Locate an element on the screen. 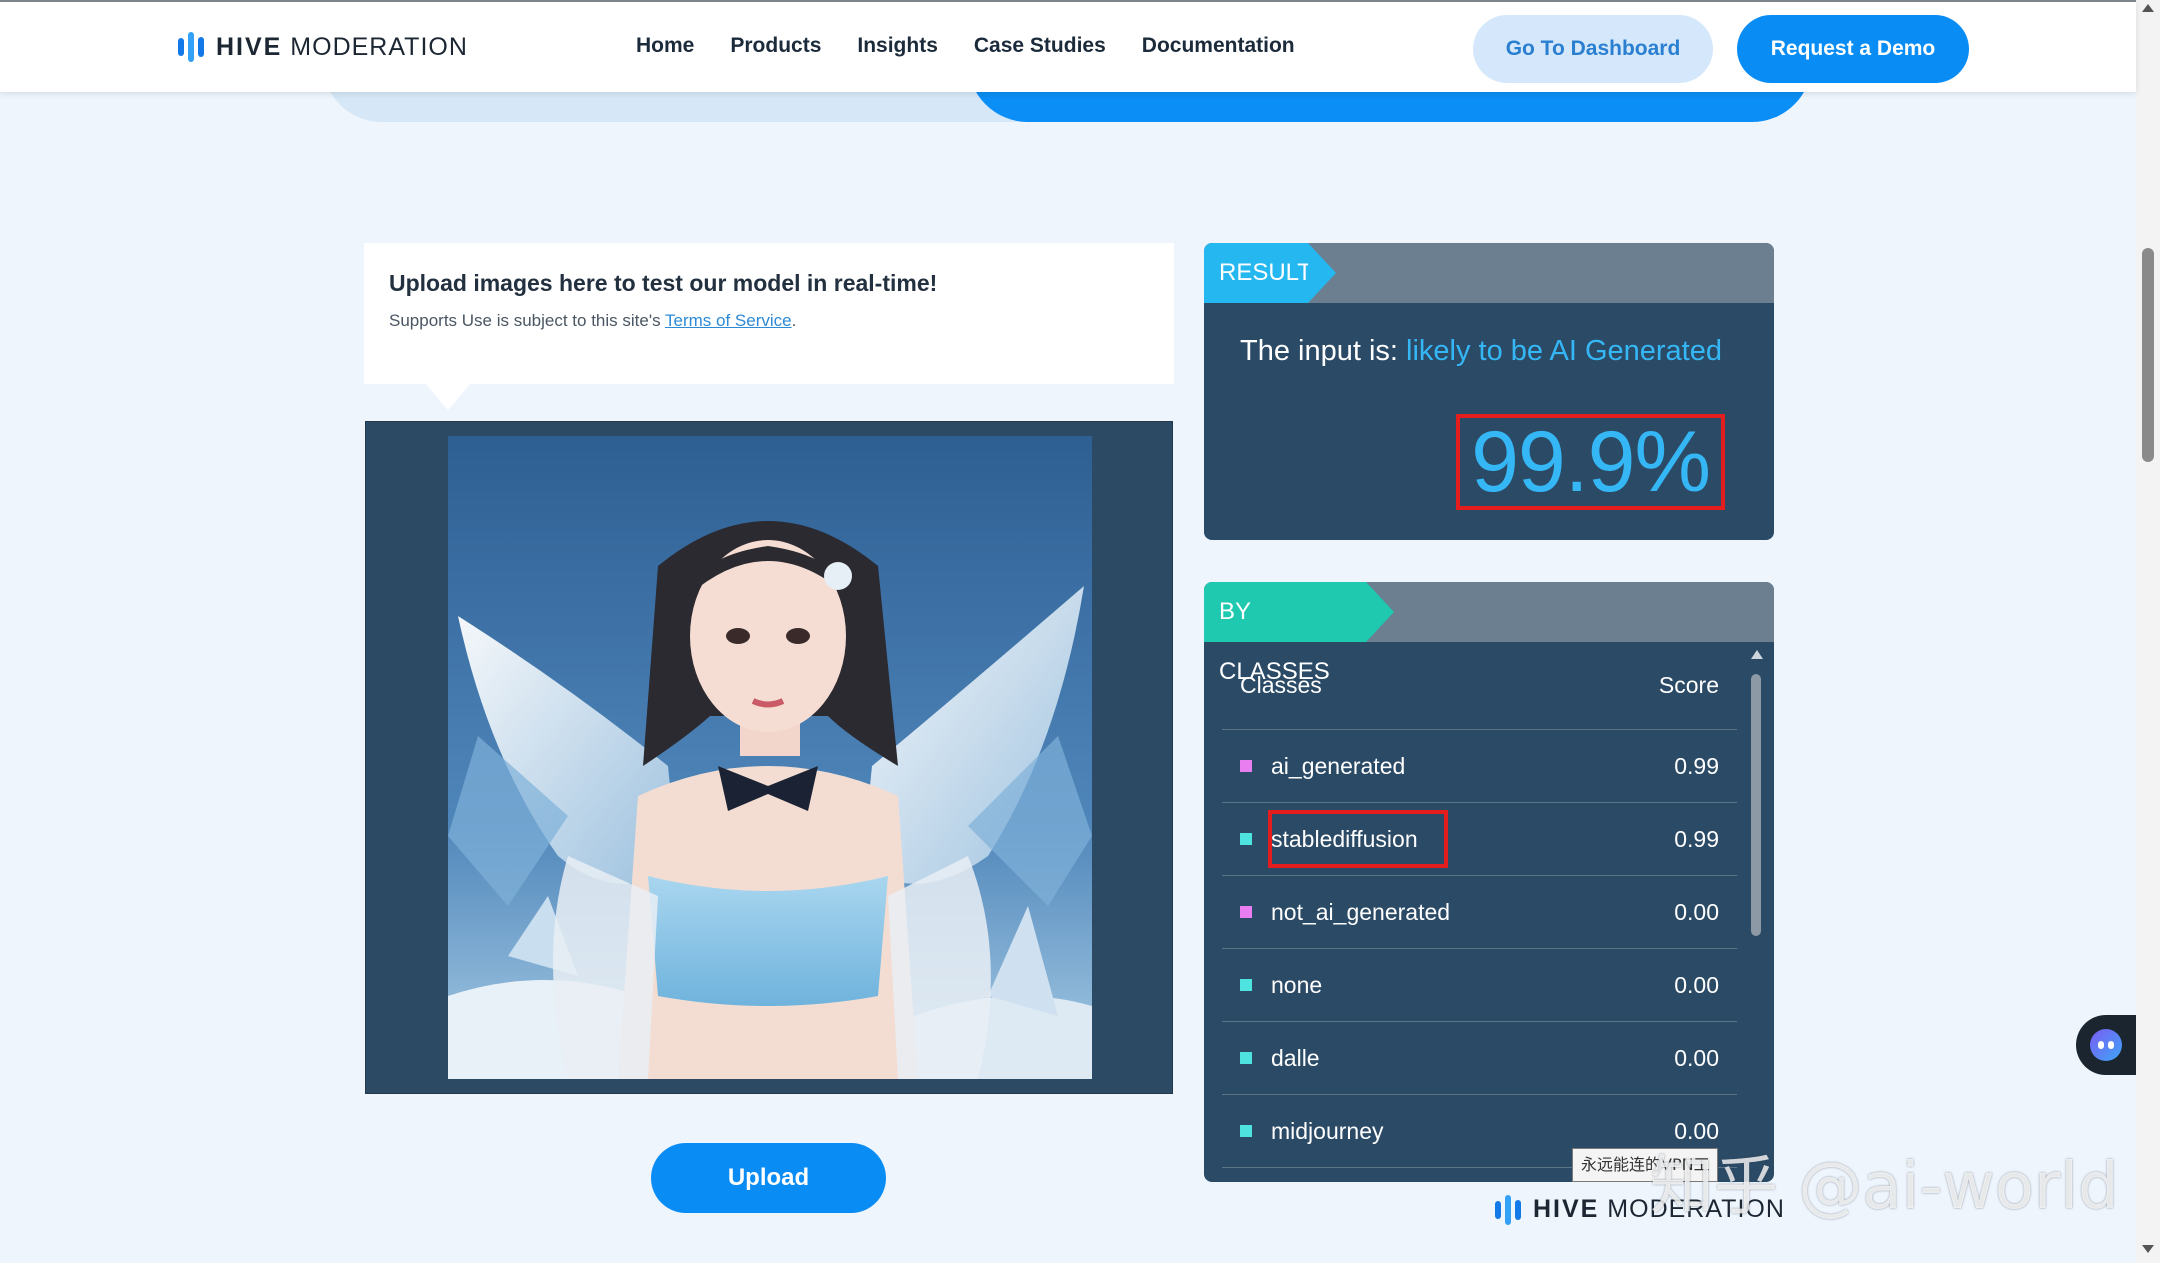  hive-logo: HIVE MODERATION is located at coordinates (323, 47).